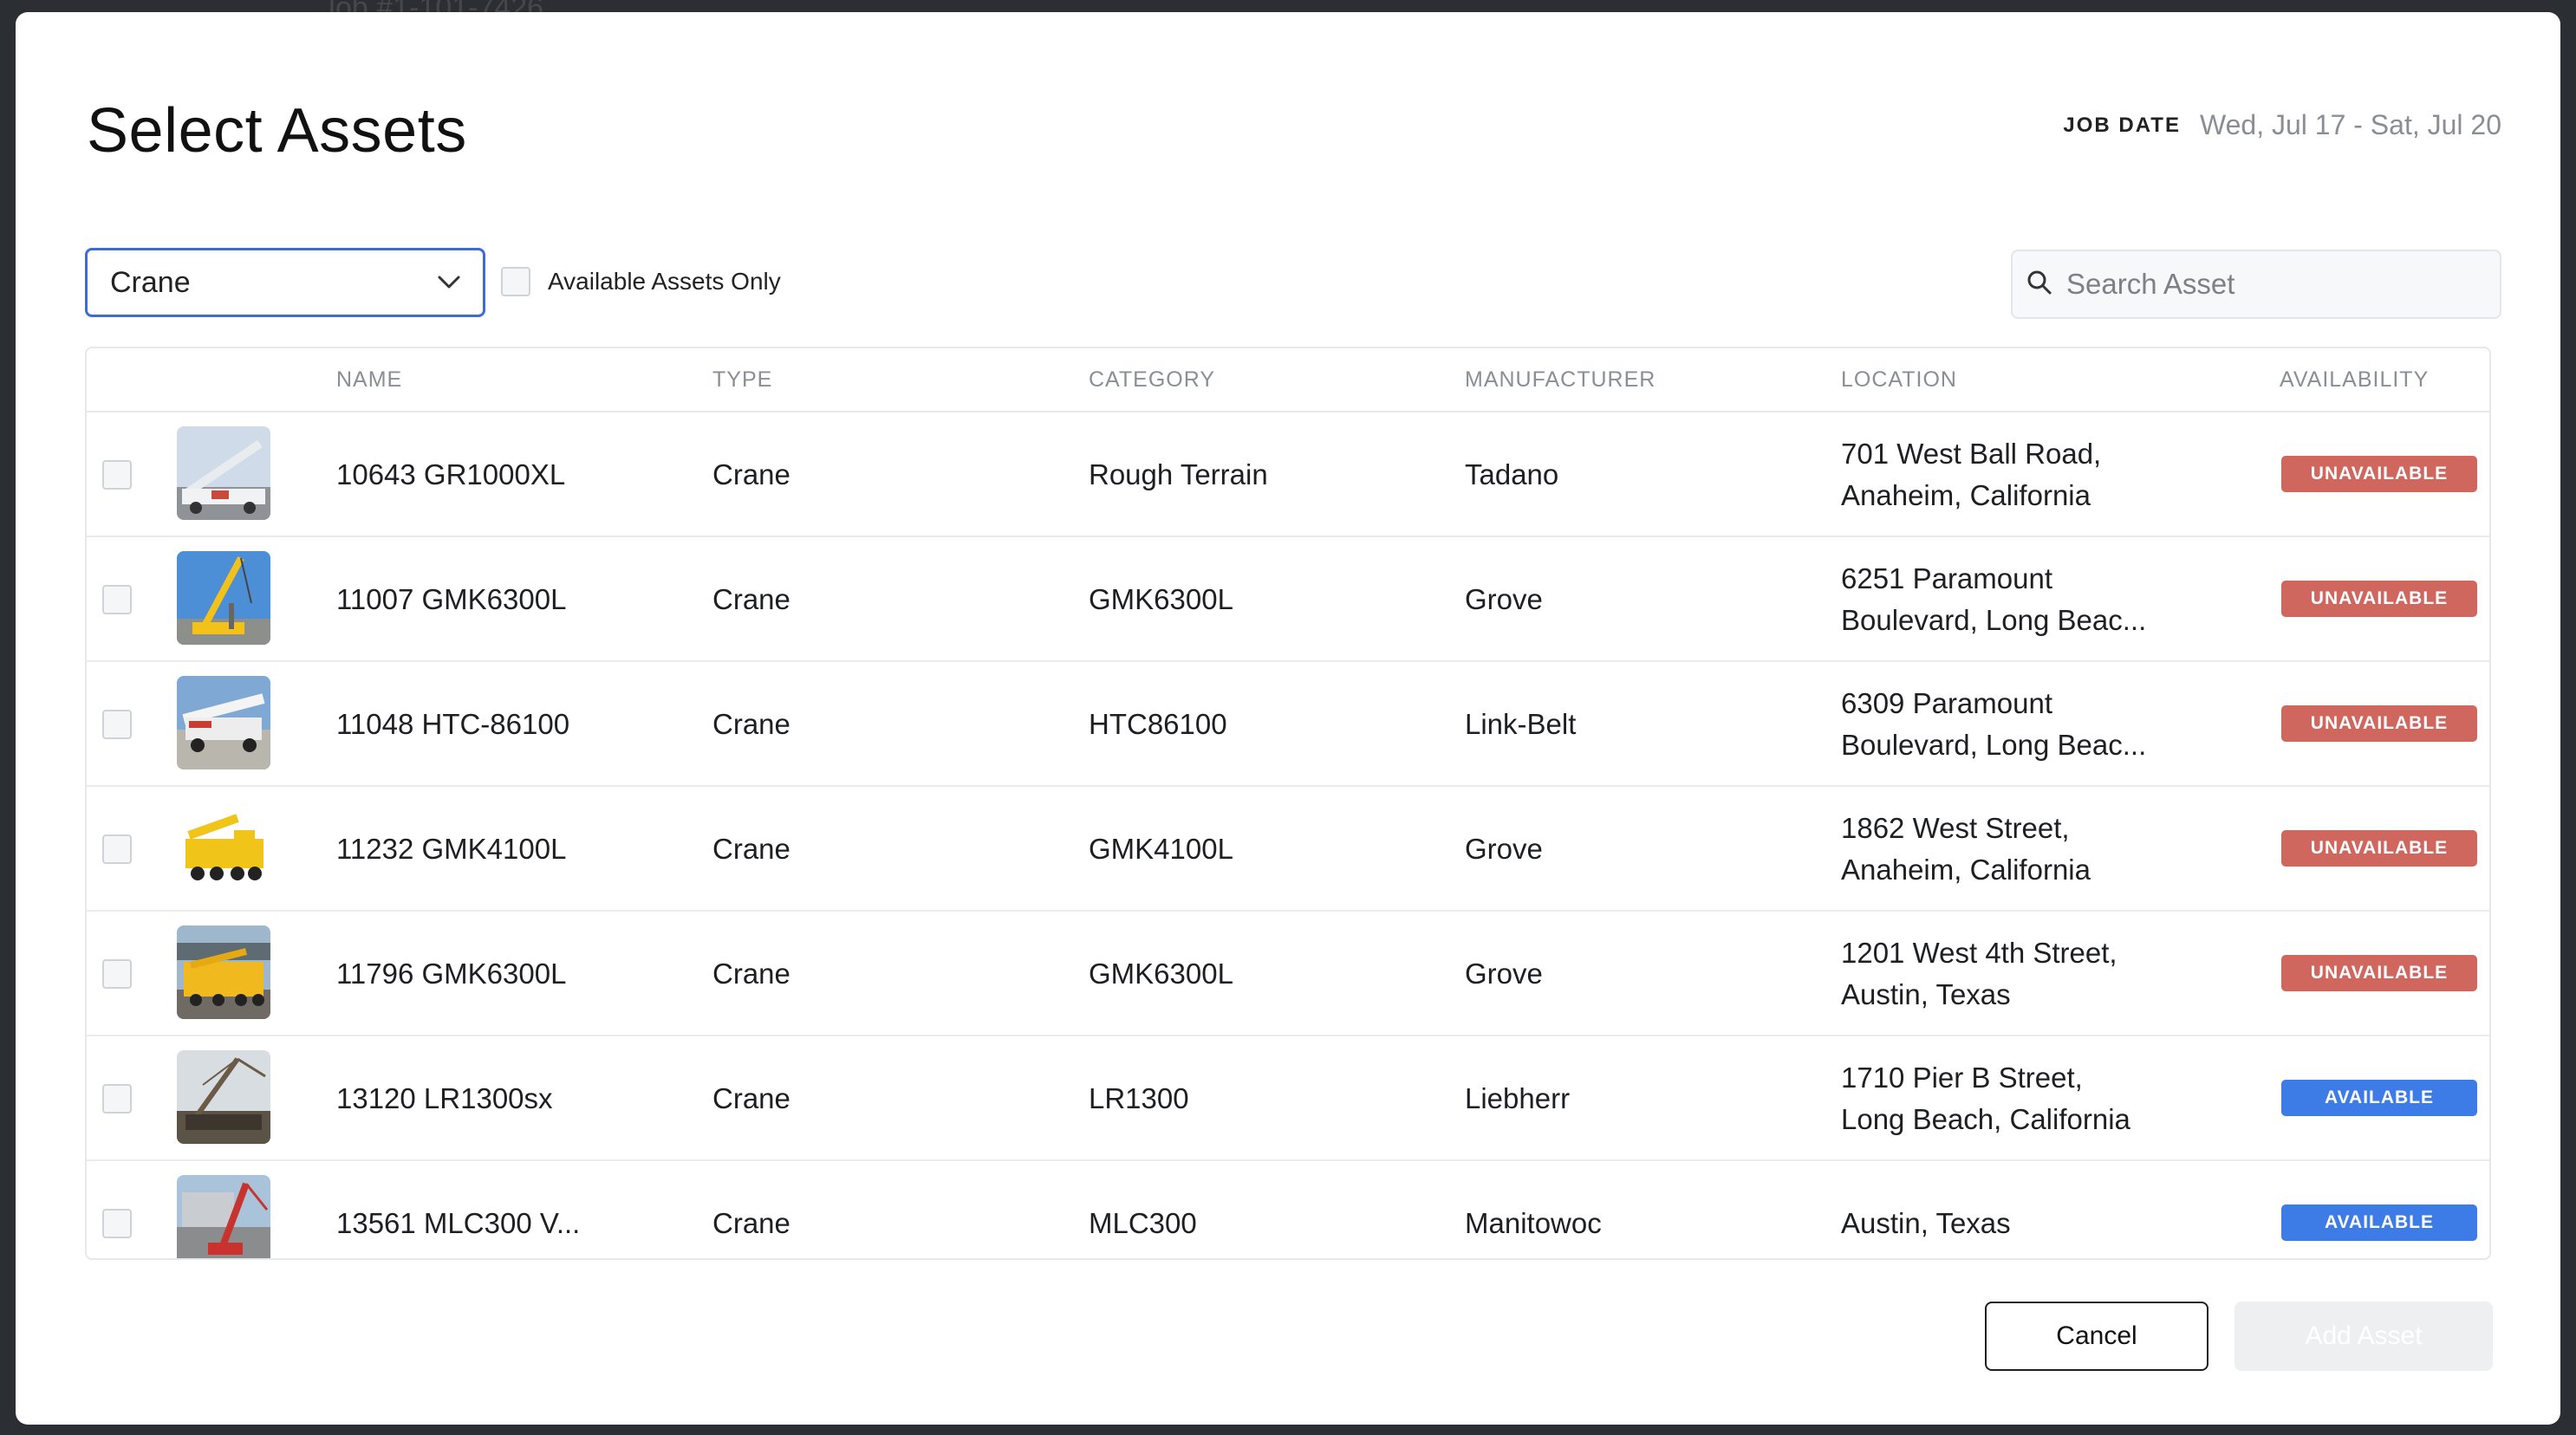 The image size is (2576, 1435). I want to click on asset-location-line1: 701 West Ball Road,, so click(1971, 454).